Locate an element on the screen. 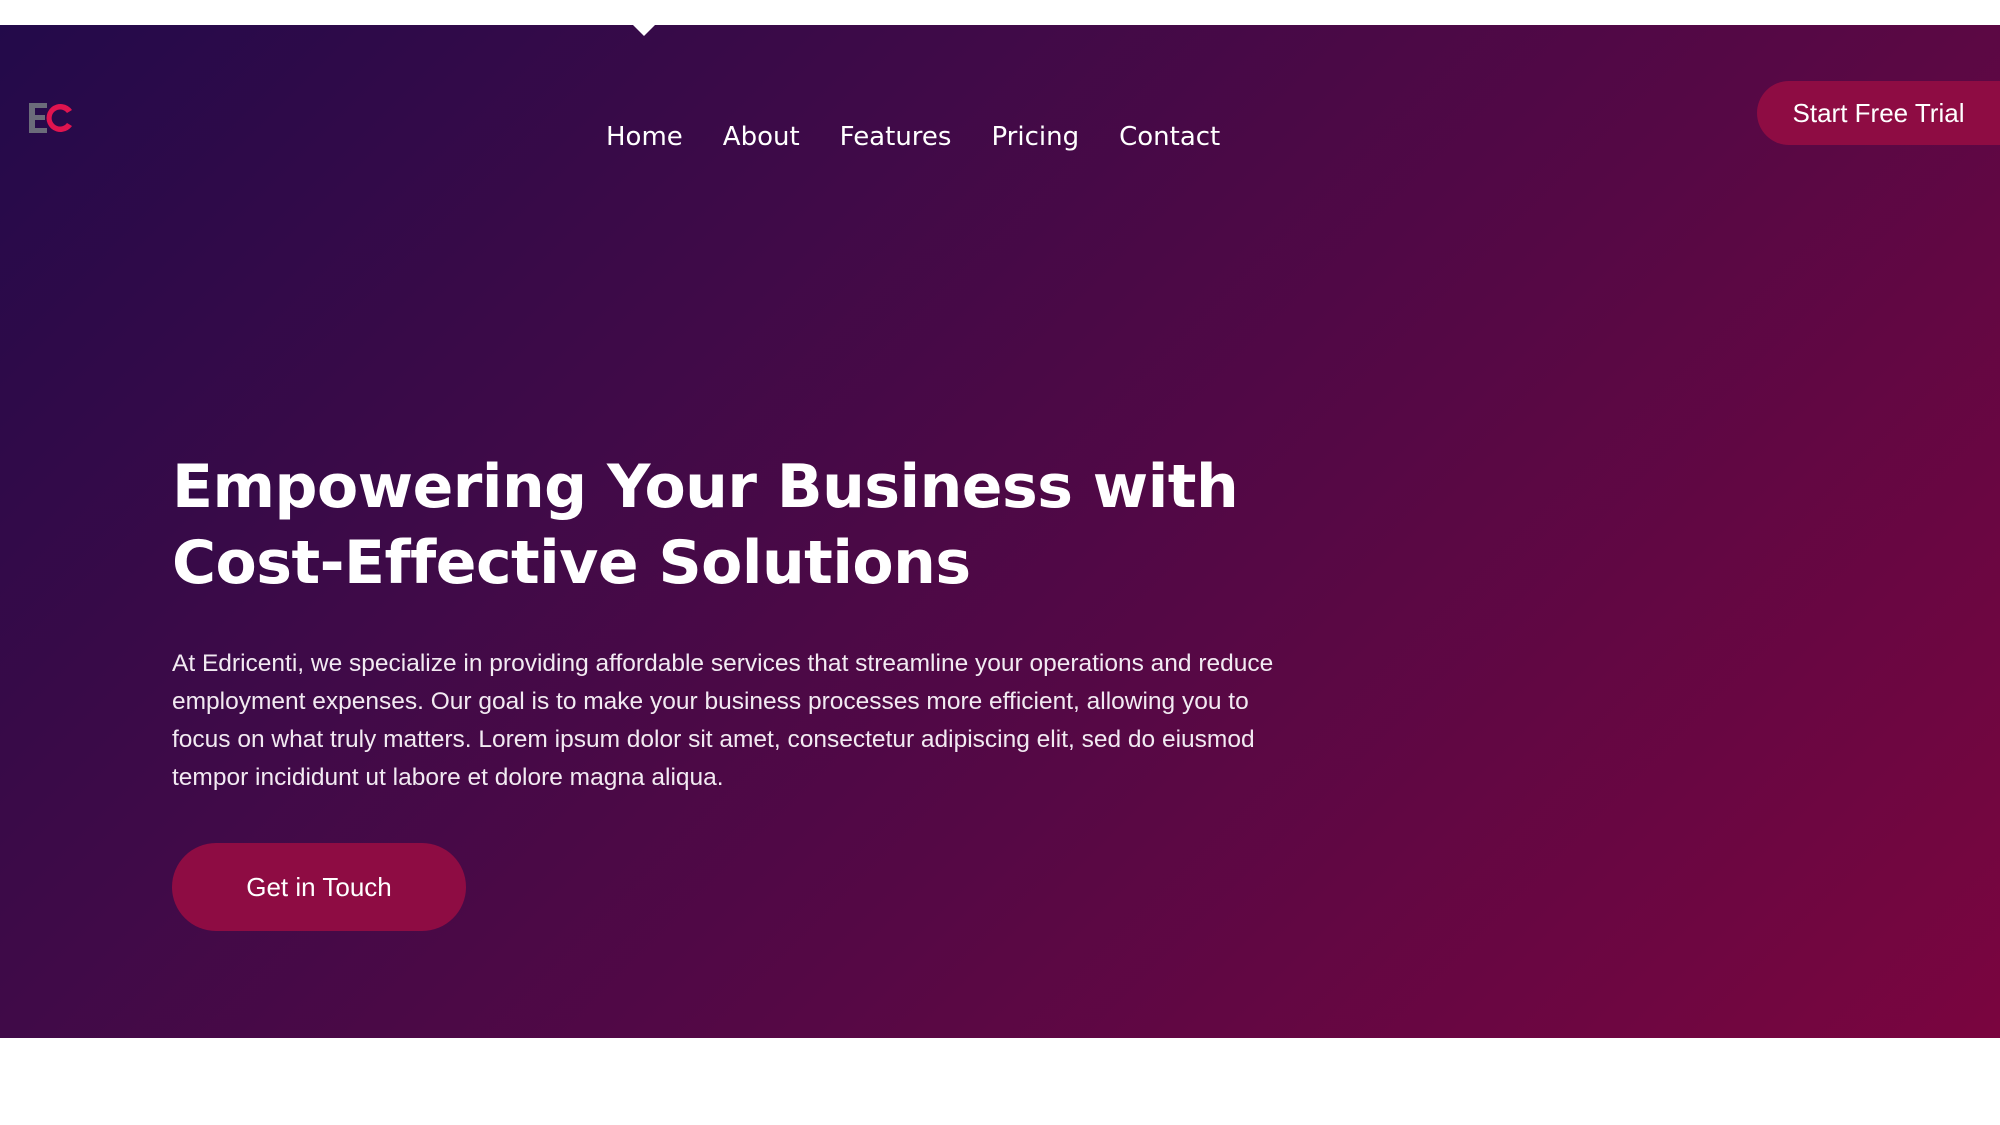  ec-logo-icon is located at coordinates (50, 118).